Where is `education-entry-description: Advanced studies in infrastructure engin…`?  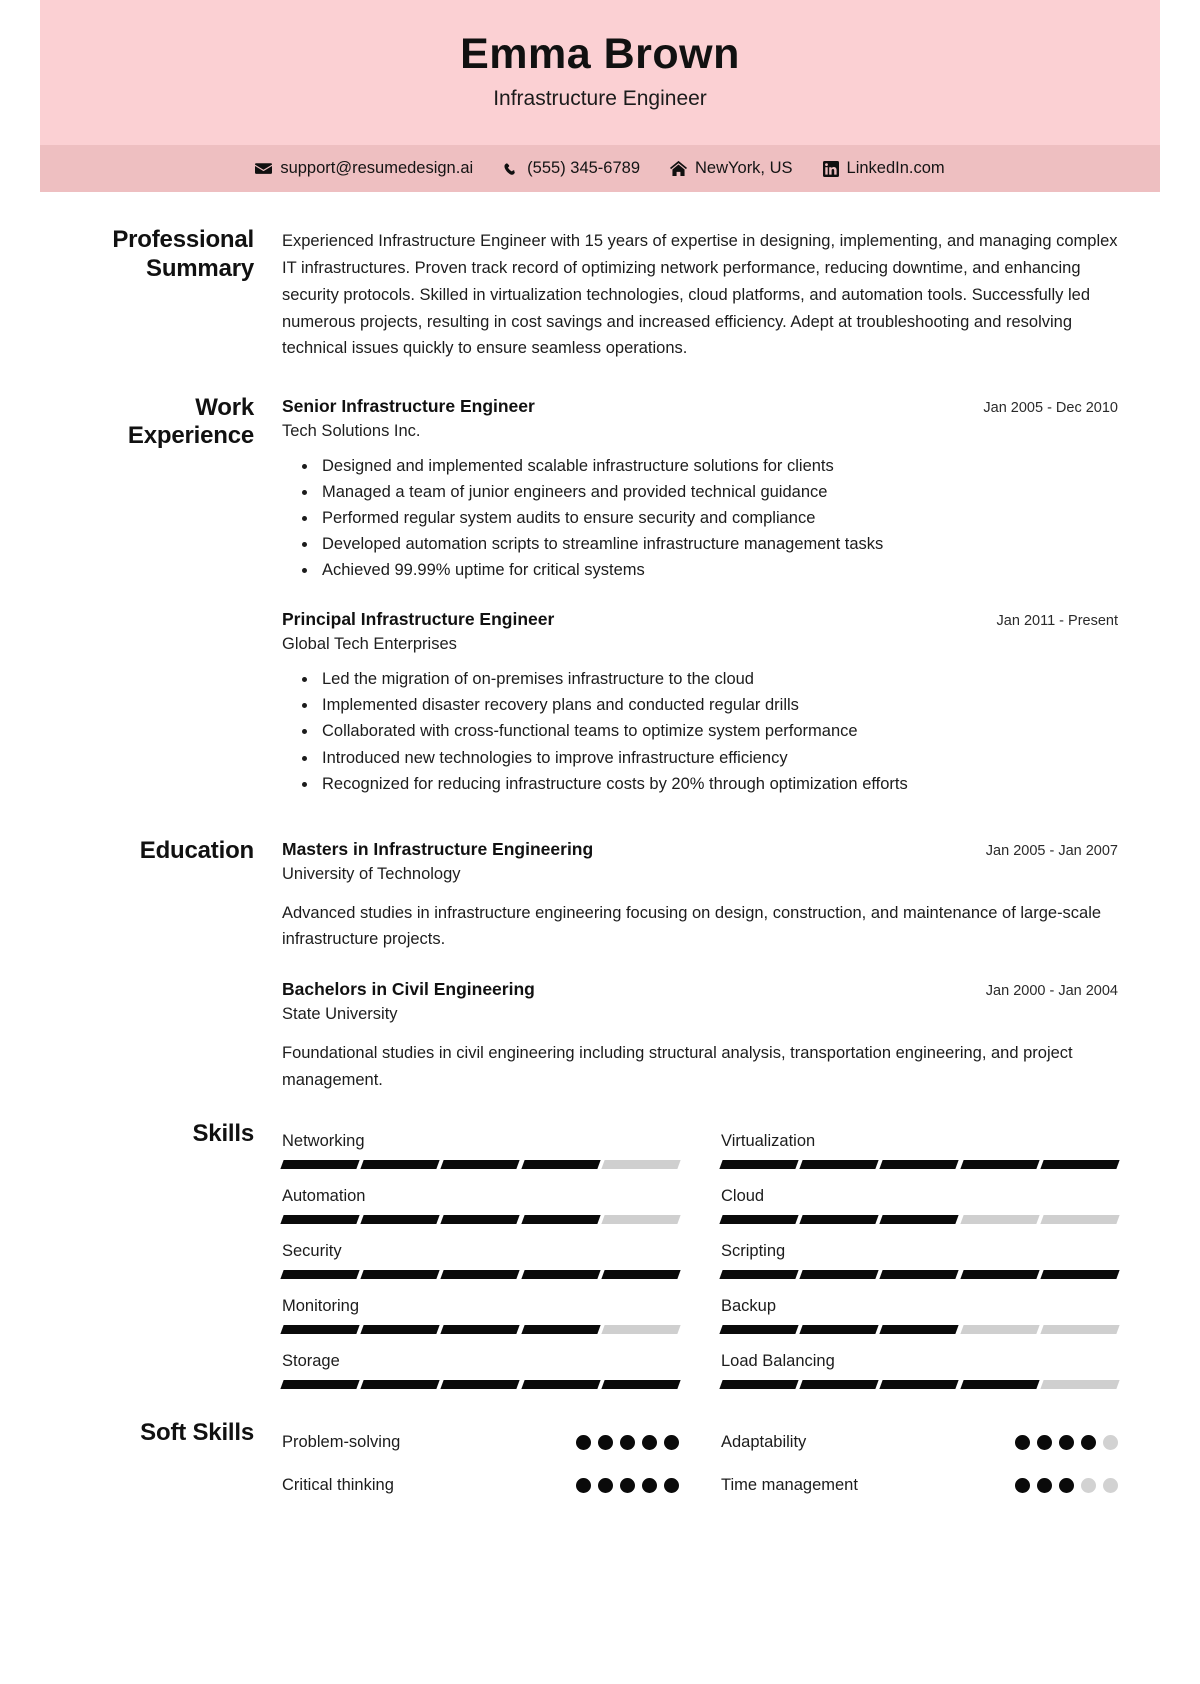
education-entry-description: Advanced studies in infrastructure engin… is located at coordinates (692, 926).